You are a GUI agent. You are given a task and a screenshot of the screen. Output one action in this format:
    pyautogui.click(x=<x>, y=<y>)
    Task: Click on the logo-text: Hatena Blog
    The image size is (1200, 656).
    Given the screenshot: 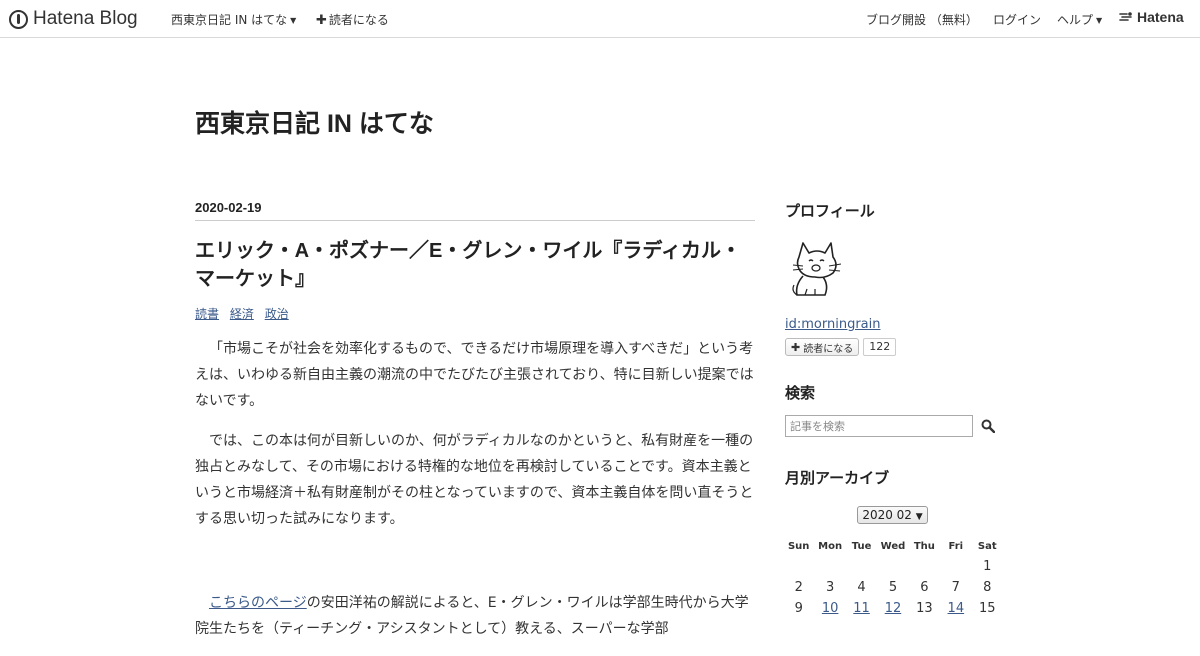 What is the action you would take?
    pyautogui.click(x=85, y=18)
    